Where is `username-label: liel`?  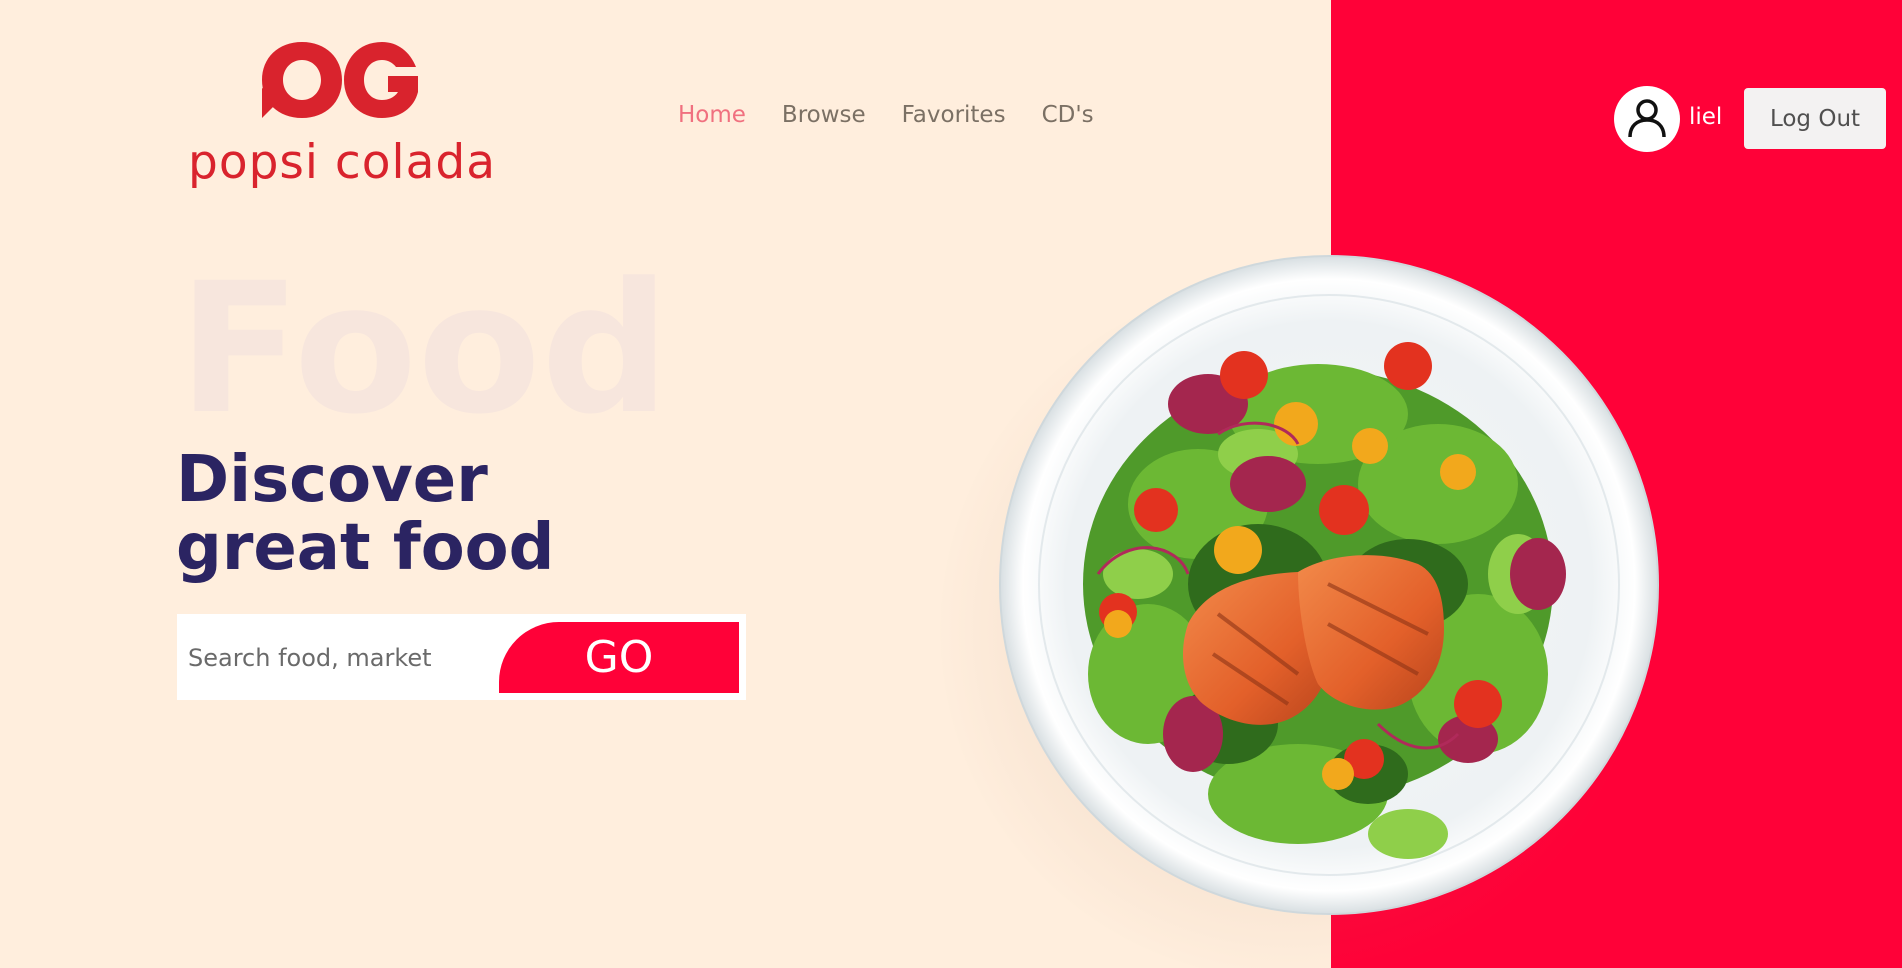
username-label: liel is located at coordinates (1706, 117).